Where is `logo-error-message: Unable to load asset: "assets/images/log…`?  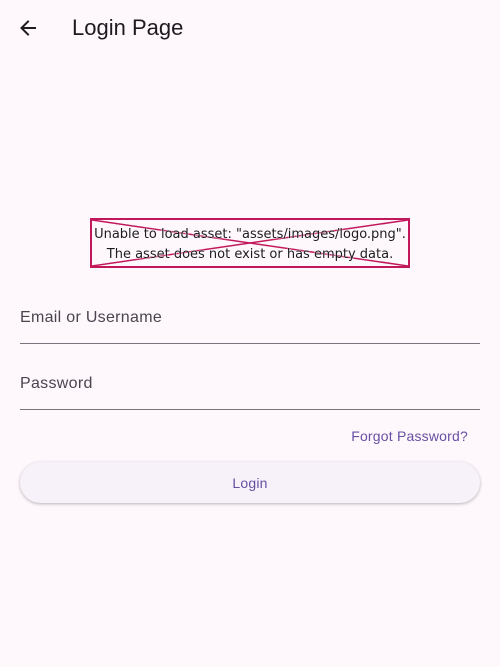 logo-error-message: Unable to load asset: "assets/images/log… is located at coordinates (250, 245).